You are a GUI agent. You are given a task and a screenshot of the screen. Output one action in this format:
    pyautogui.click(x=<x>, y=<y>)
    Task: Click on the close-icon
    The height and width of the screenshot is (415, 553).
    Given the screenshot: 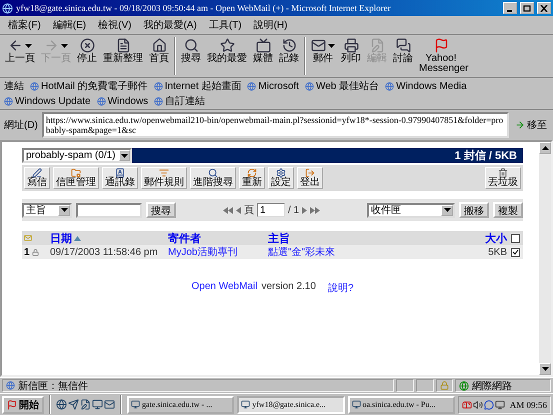 What is the action you would take?
    pyautogui.click(x=544, y=8)
    